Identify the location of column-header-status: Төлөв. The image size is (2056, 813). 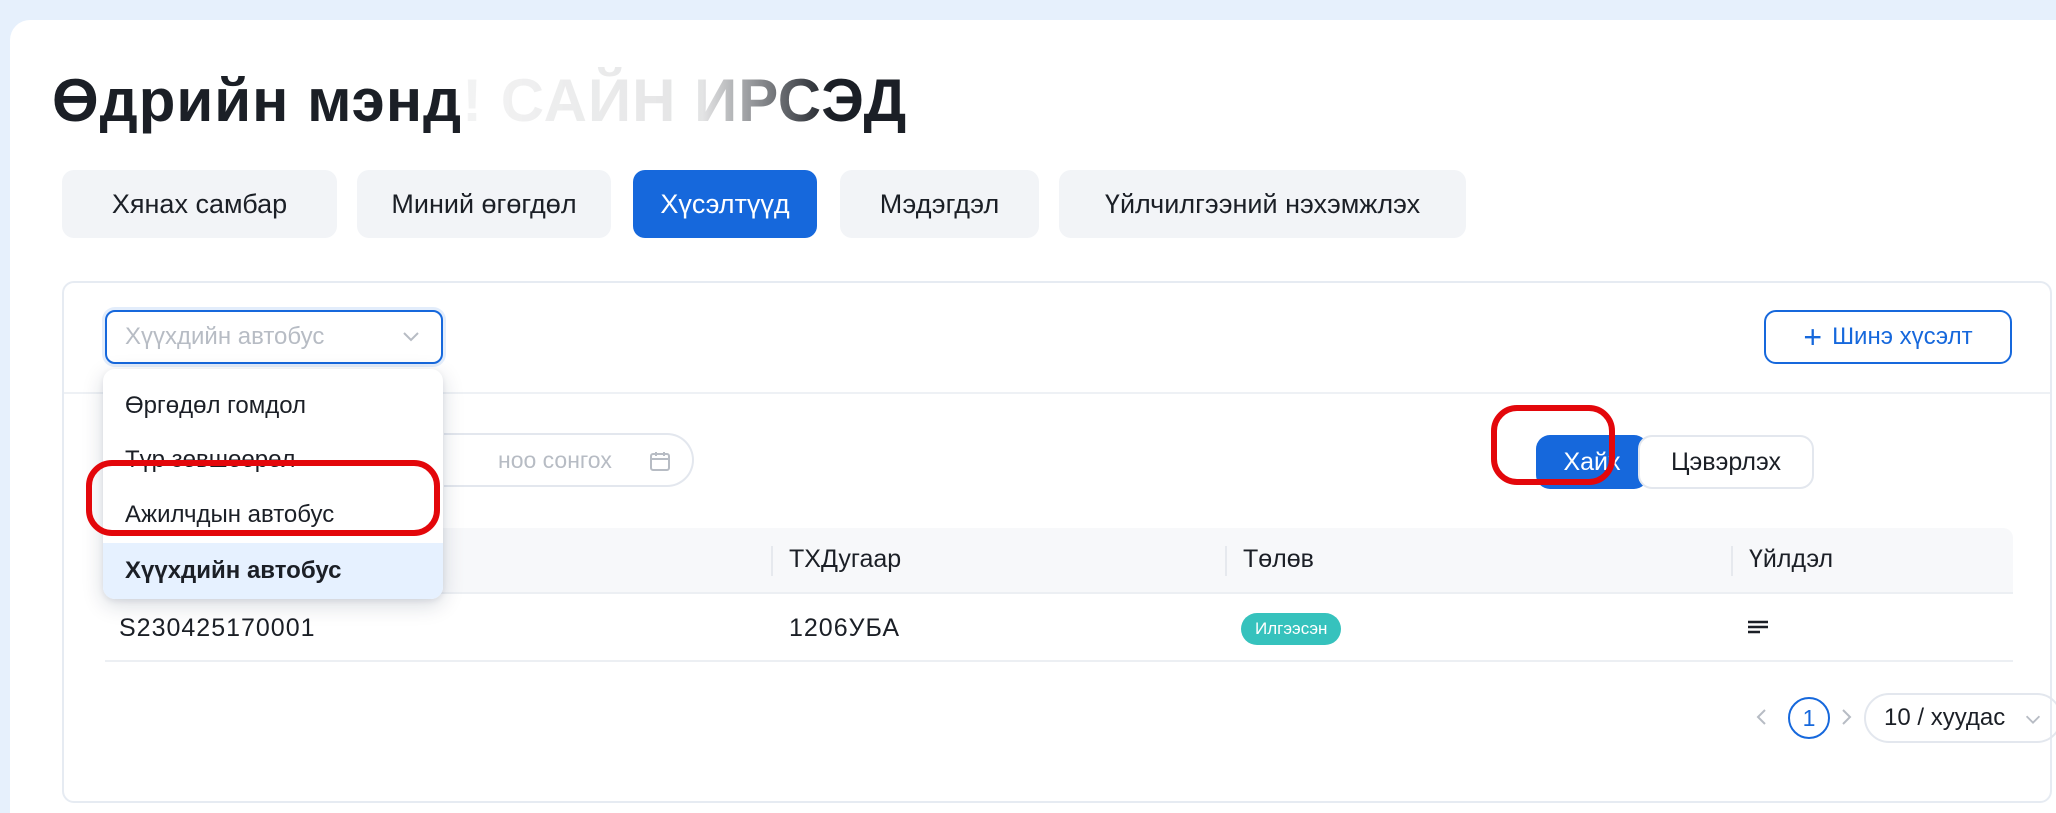
(1278, 559).